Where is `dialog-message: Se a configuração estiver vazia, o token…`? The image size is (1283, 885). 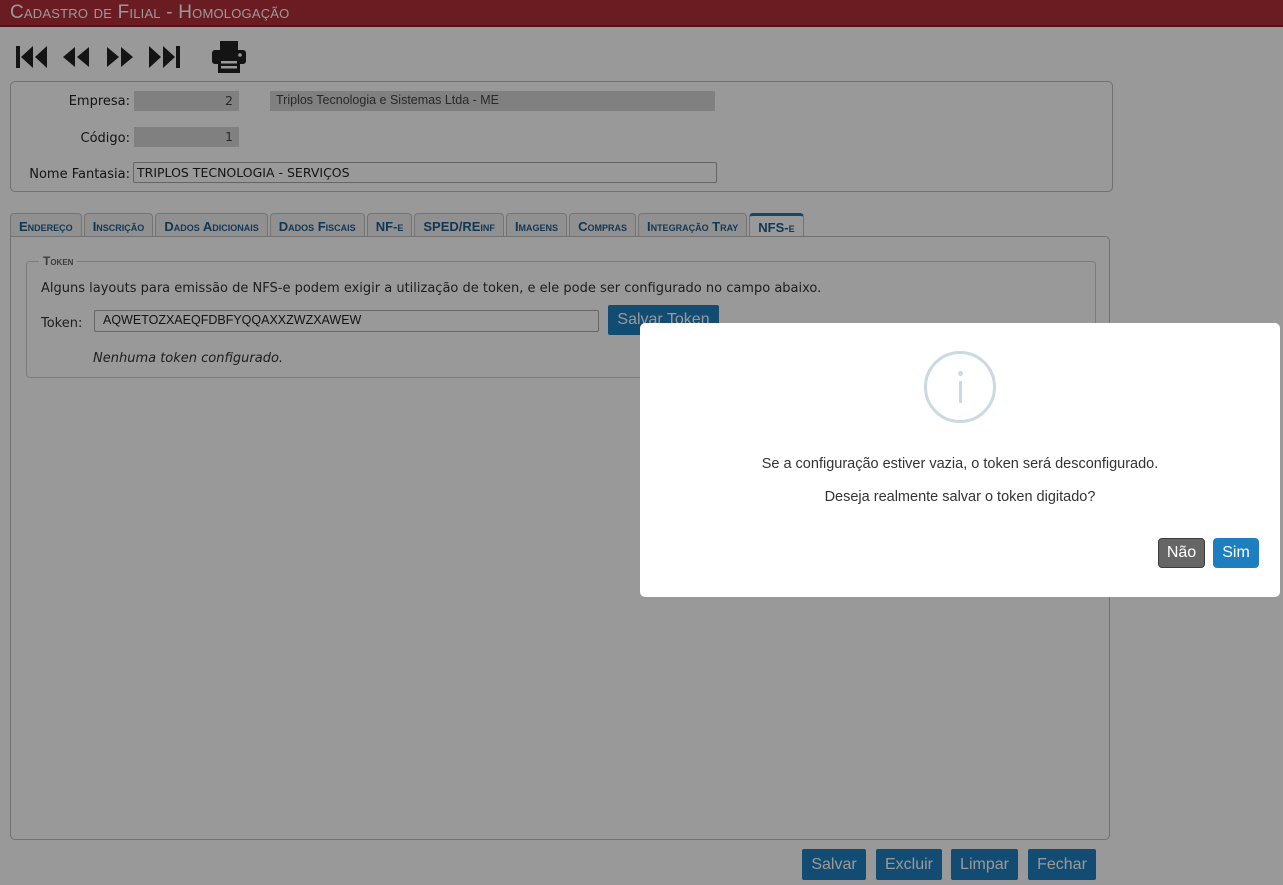 dialog-message: Se a configuração estiver vazia, o token… is located at coordinates (960, 464).